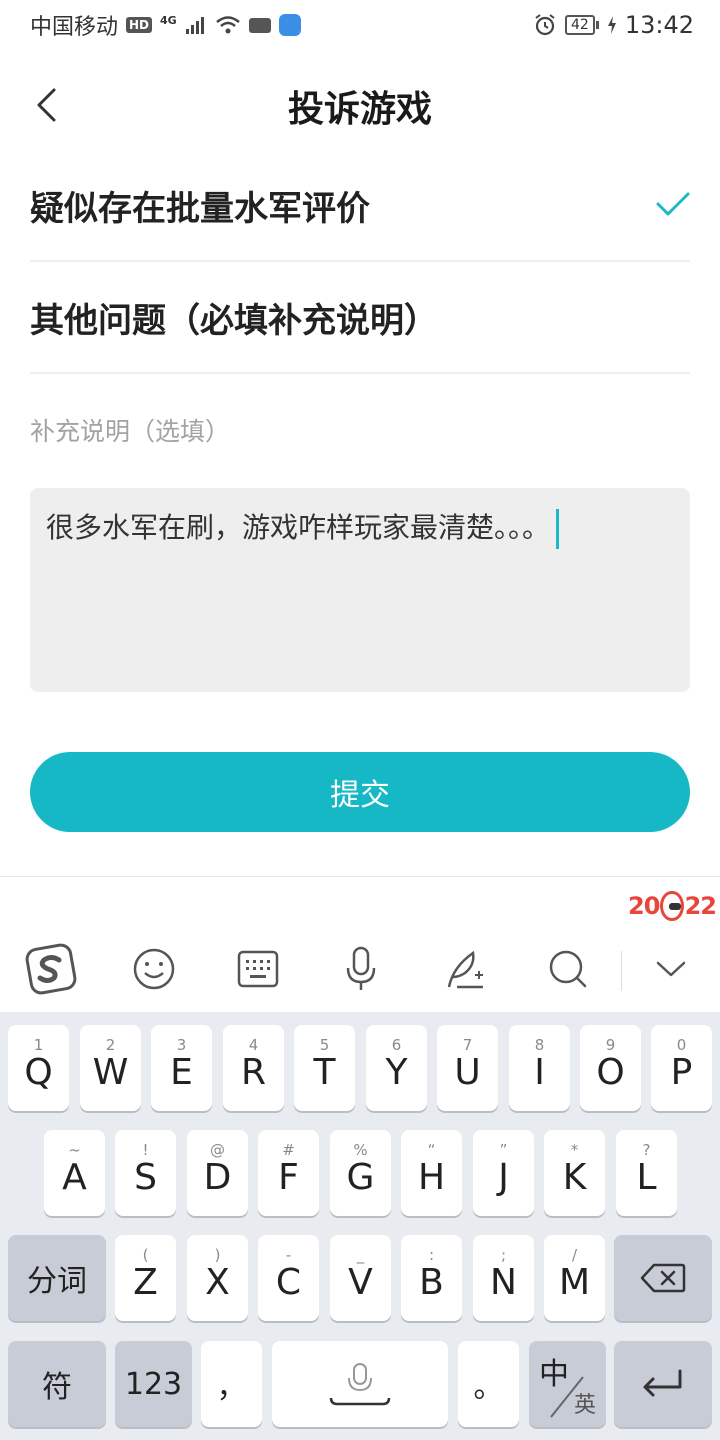 The image size is (720, 1440). I want to click on key-letter: K, so click(574, 1177).